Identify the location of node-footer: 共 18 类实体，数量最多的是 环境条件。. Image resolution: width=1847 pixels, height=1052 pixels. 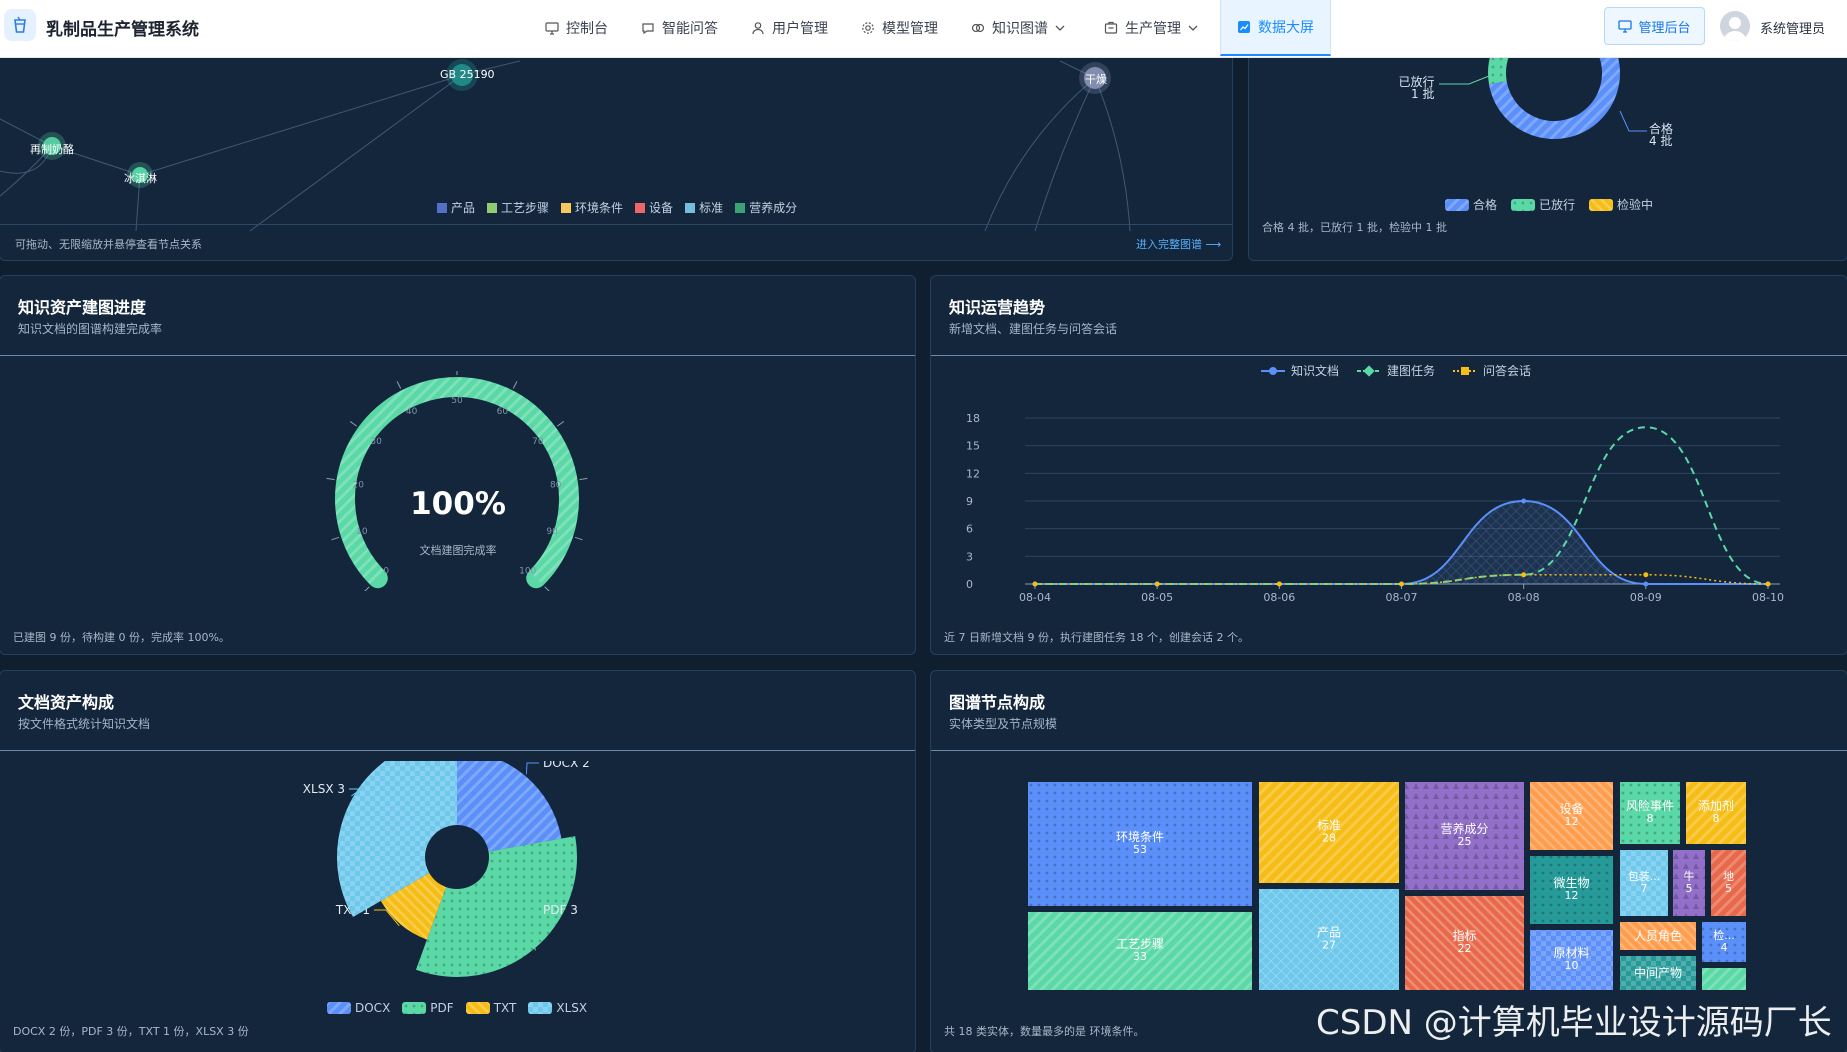
(1044, 1031).